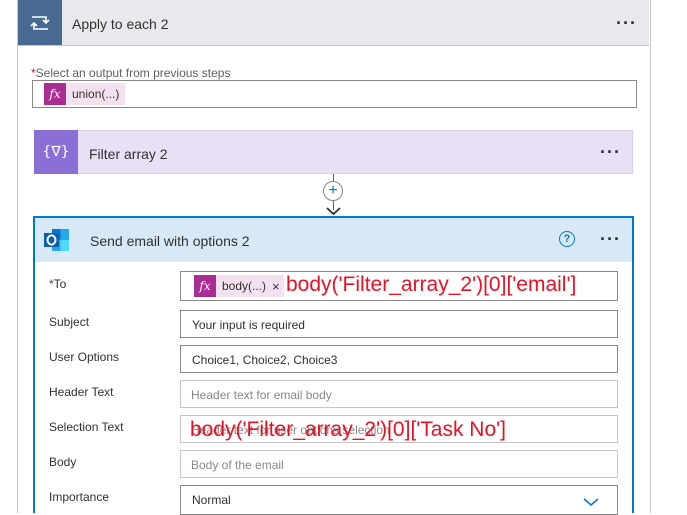 The width and height of the screenshot is (687, 515). Describe the element at coordinates (265, 360) in the screenshot. I see `user-options-value: Choice1, Choice2, Choice3` at that location.